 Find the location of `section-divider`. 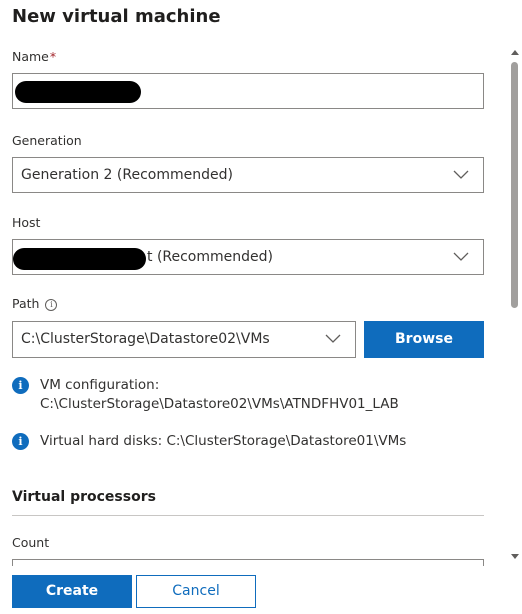

section-divider is located at coordinates (248, 515).